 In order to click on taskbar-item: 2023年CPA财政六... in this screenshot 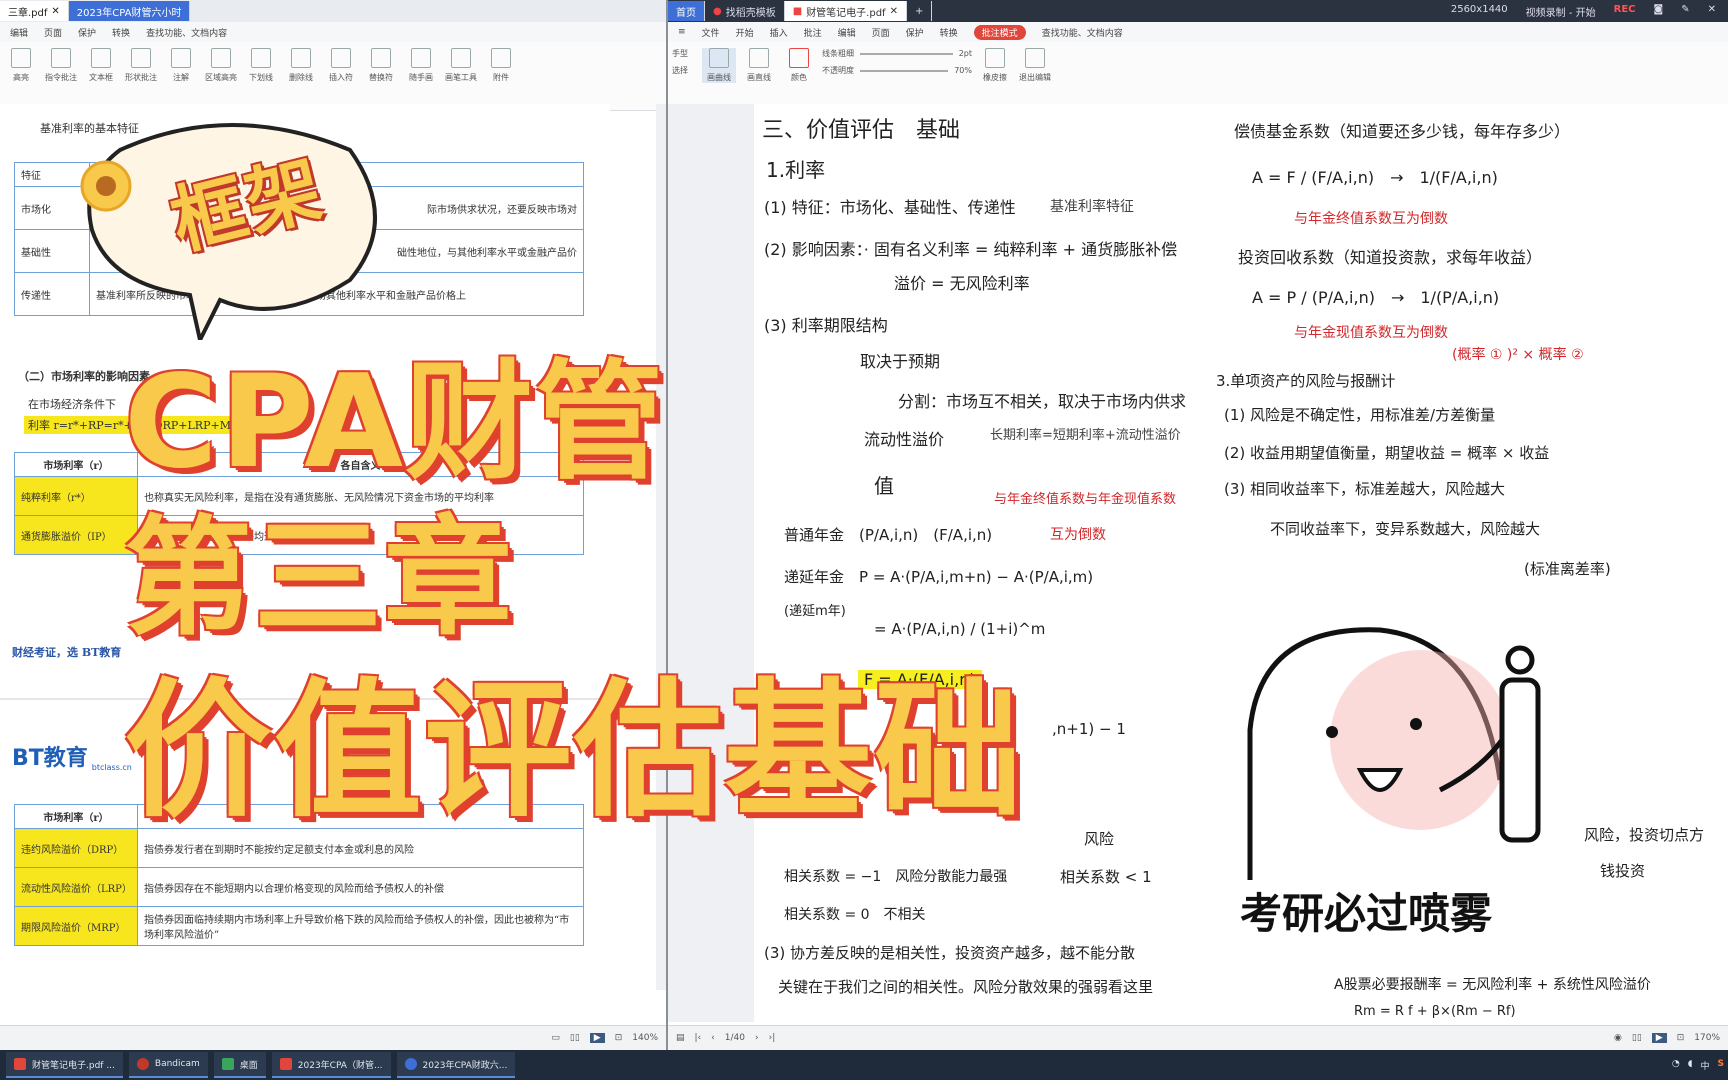, I will do `click(456, 1065)`.